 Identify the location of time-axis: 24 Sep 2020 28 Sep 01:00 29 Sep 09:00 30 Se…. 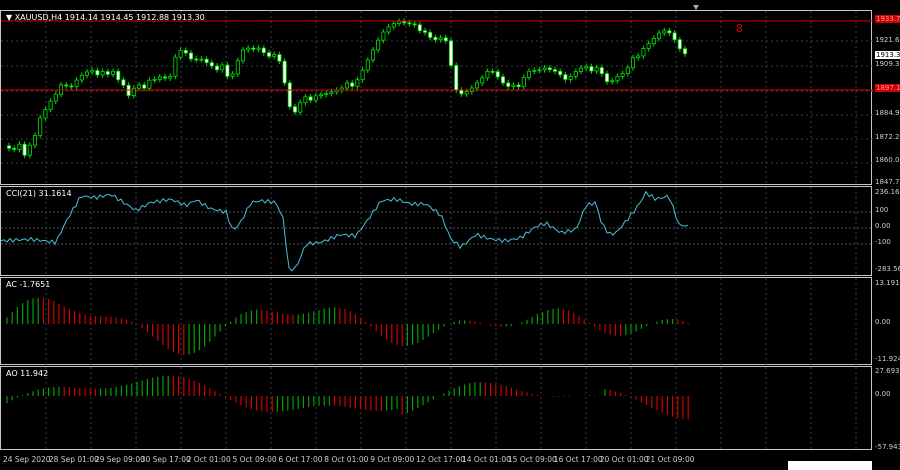
(436, 460).